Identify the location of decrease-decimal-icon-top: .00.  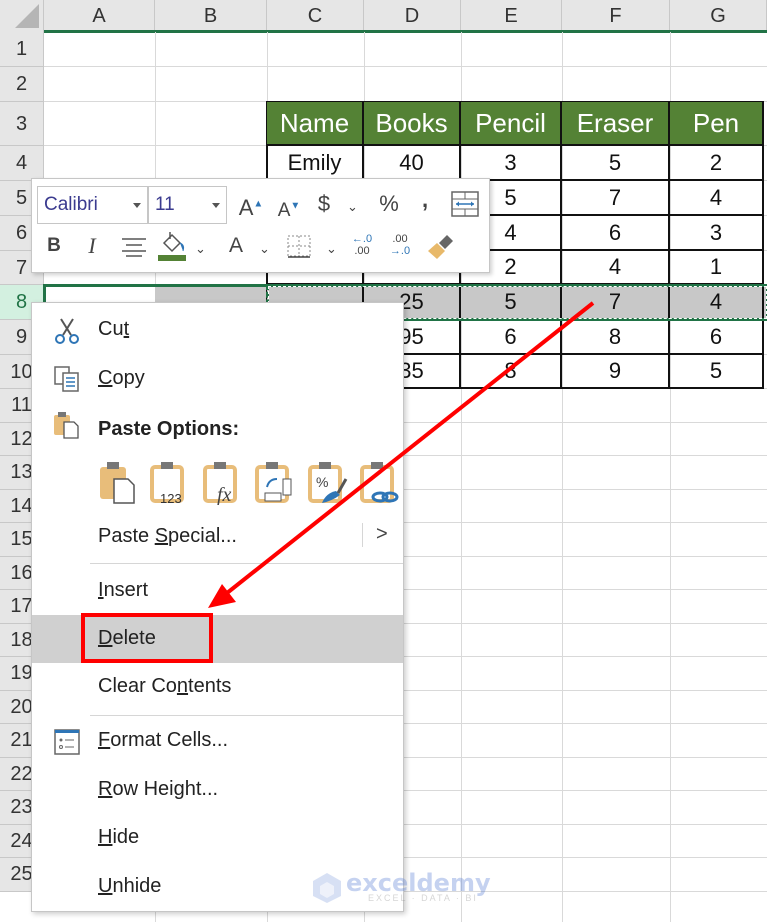
(400, 239).